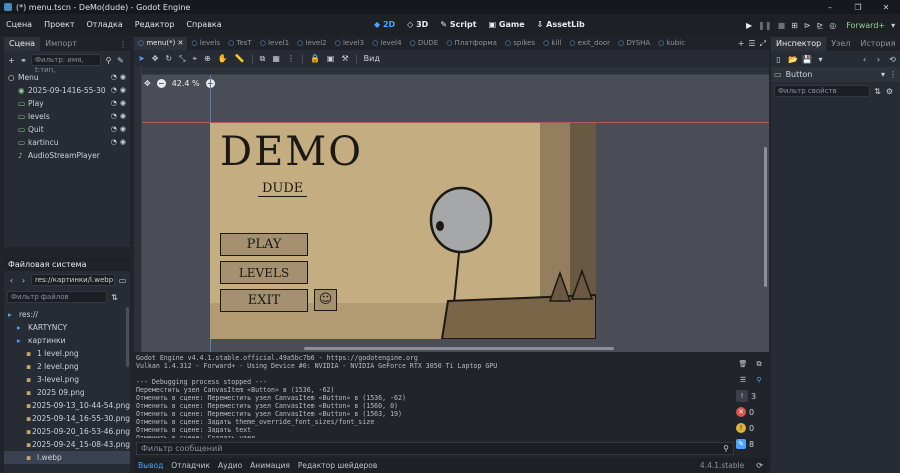 The image size is (900, 473). I want to click on play-game-button: PLAY, so click(264, 244).